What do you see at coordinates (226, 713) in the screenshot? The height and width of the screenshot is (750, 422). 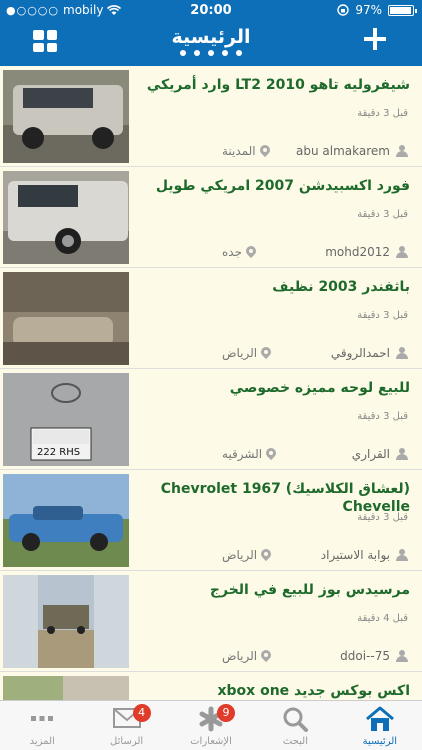 I see `notifications-badge: 9` at bounding box center [226, 713].